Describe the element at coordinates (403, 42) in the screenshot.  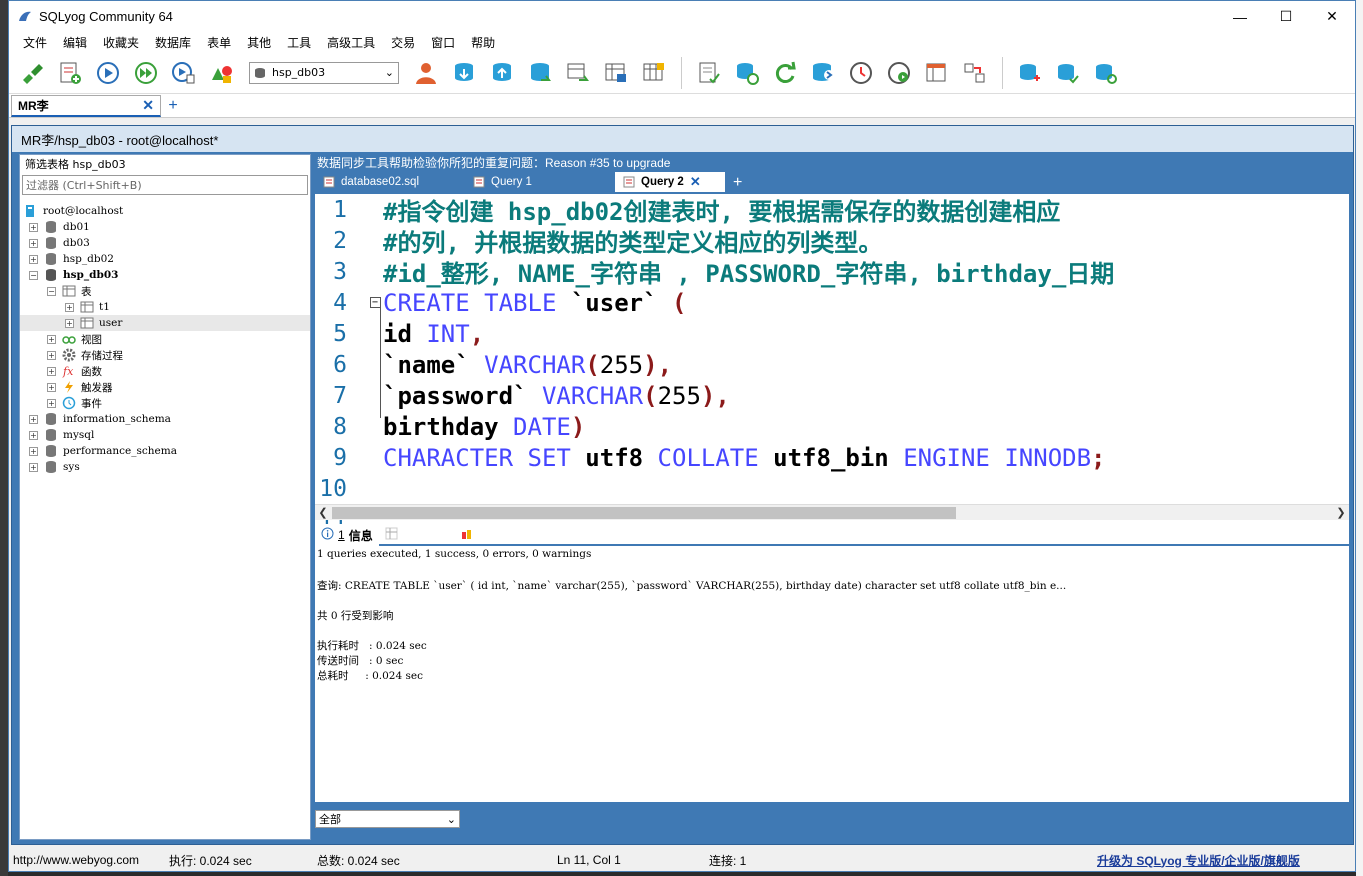
I see `menu-transactions: 交易` at that location.